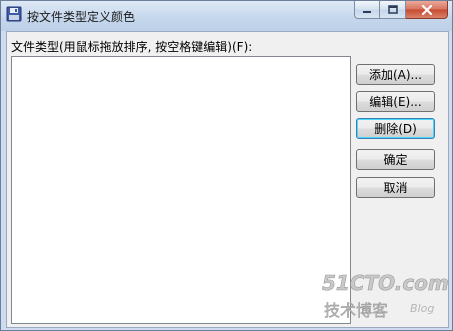  I want to click on minimize-icon, so click(367, 11).